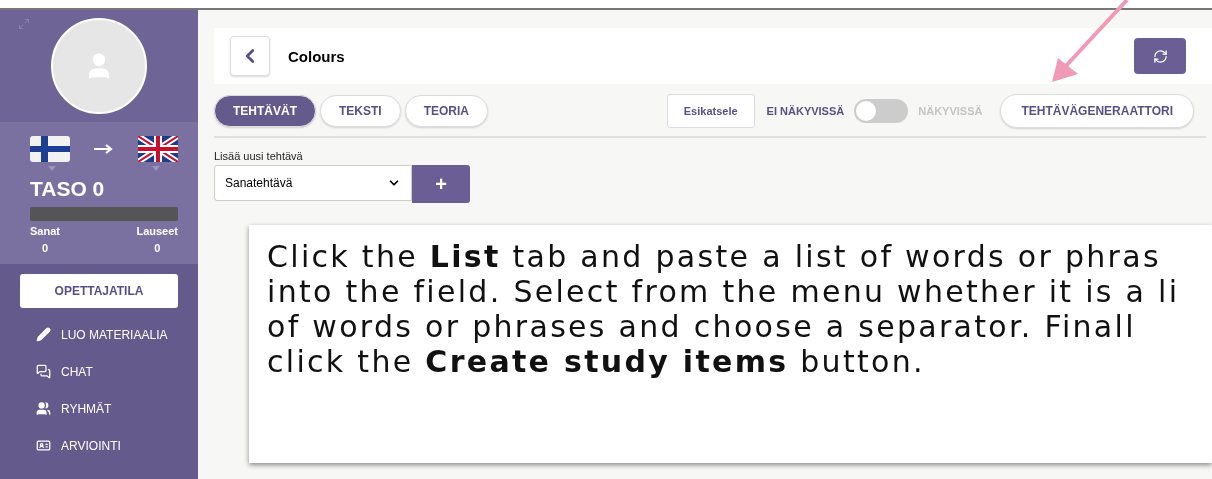  I want to click on page-title: Colours, so click(317, 56).